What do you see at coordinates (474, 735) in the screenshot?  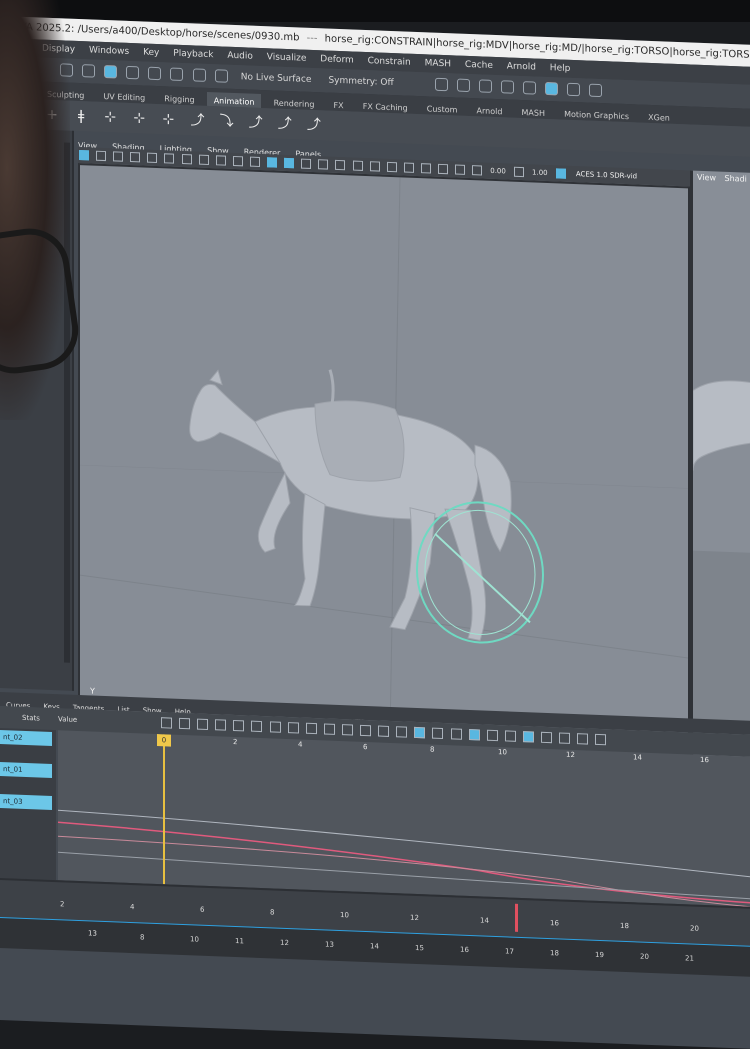 I see `unify-tangent-icon` at bounding box center [474, 735].